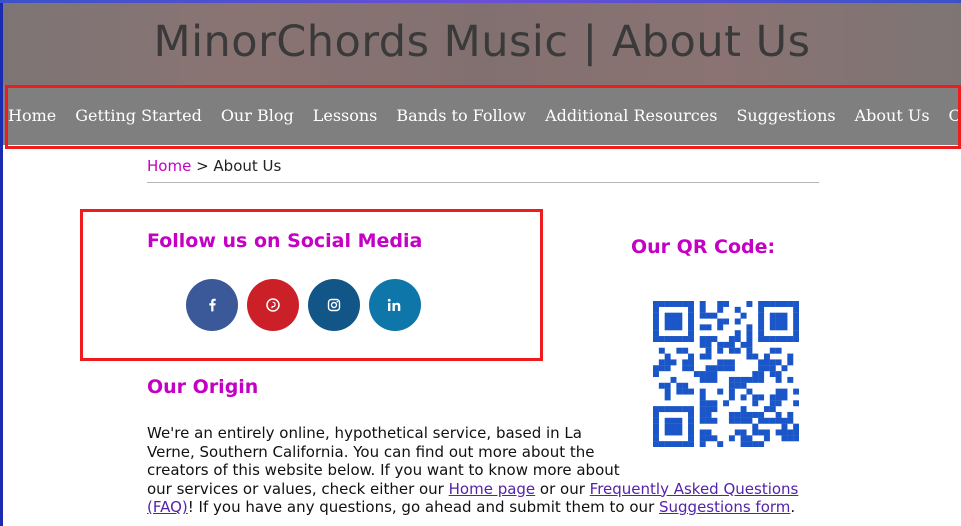  Describe the element at coordinates (138, 115) in the screenshot. I see `nav-item-getting-started: Getting Started` at that location.